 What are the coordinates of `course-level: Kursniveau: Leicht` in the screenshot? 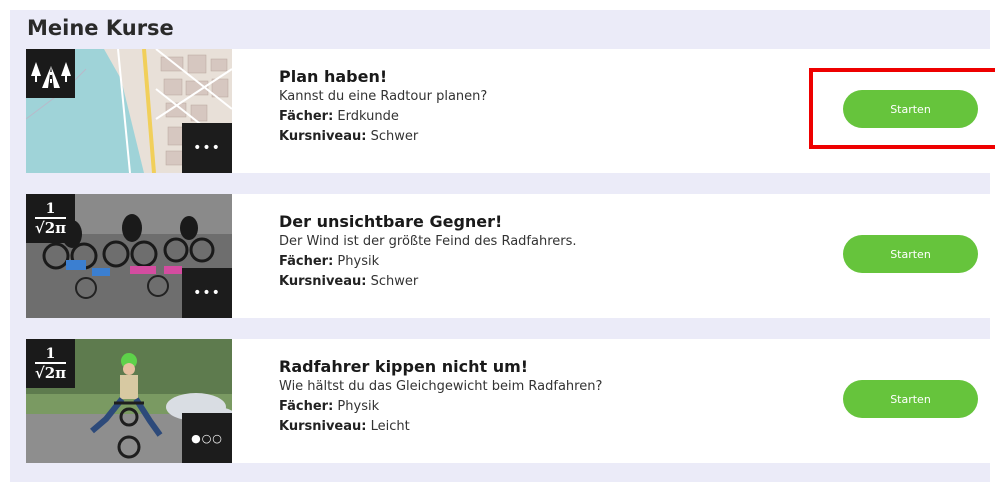 It's located at (344, 426).